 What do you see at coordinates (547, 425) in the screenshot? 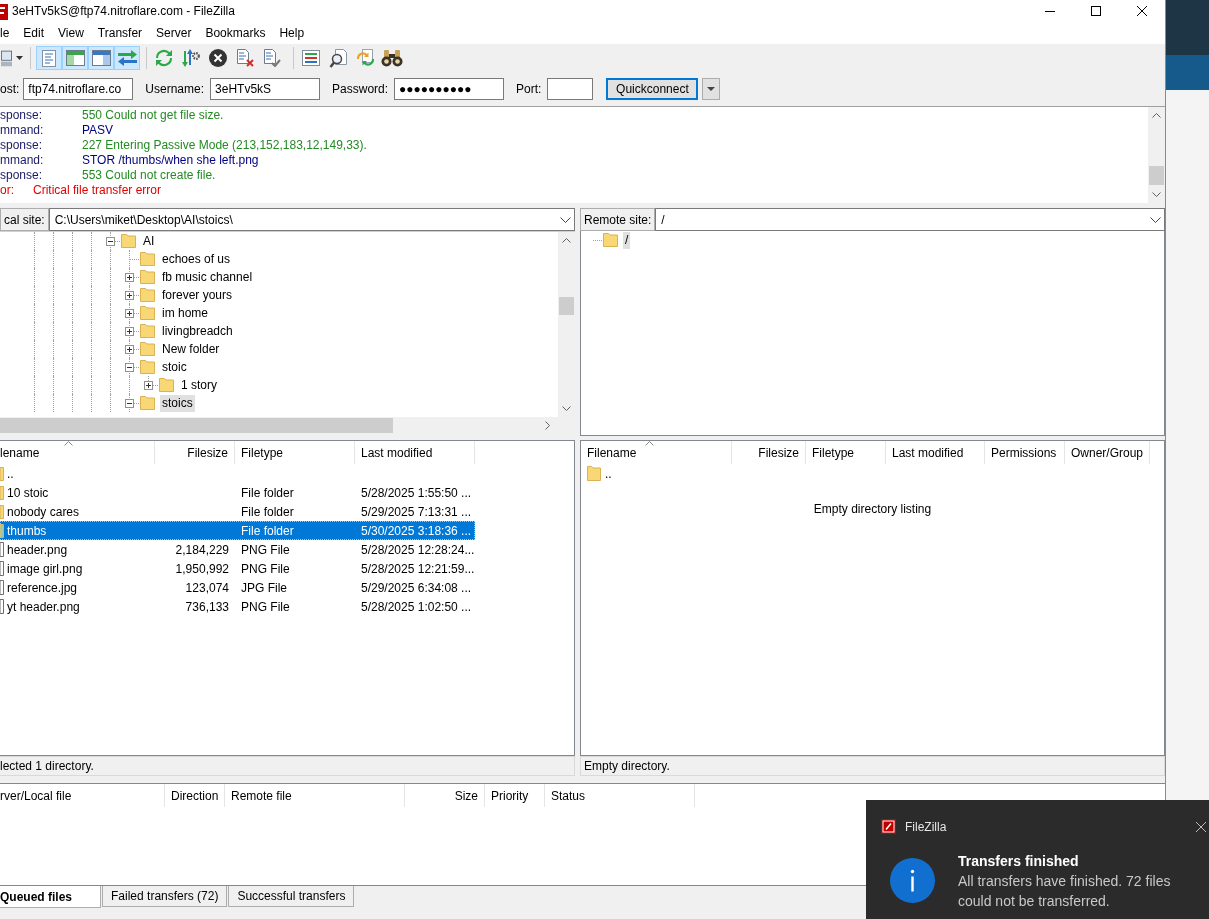
I see `arrow-right-icon` at bounding box center [547, 425].